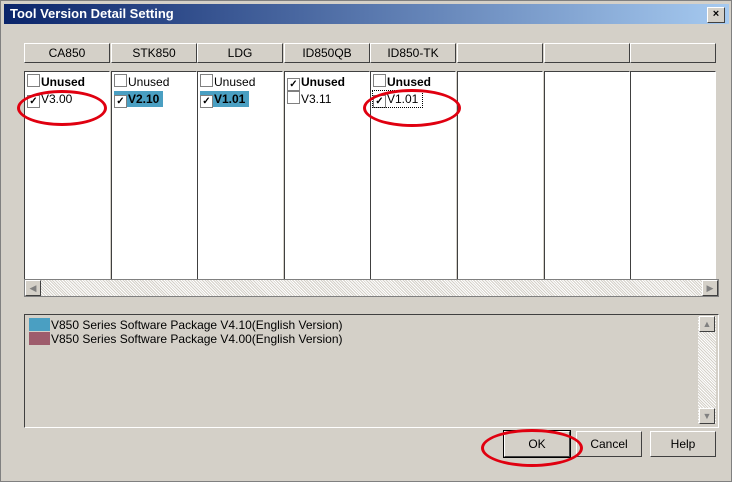 The width and height of the screenshot is (732, 482). What do you see at coordinates (366, 14) in the screenshot?
I see `title-bar: Tool Version Detail Setting ×` at bounding box center [366, 14].